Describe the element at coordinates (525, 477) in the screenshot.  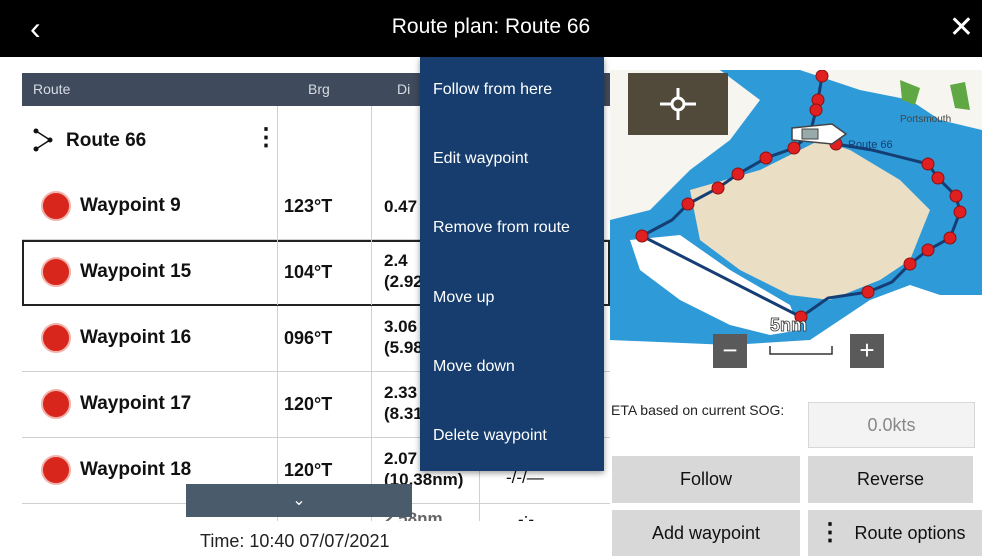
I see `waypoint-eta: -/-/—` at that location.